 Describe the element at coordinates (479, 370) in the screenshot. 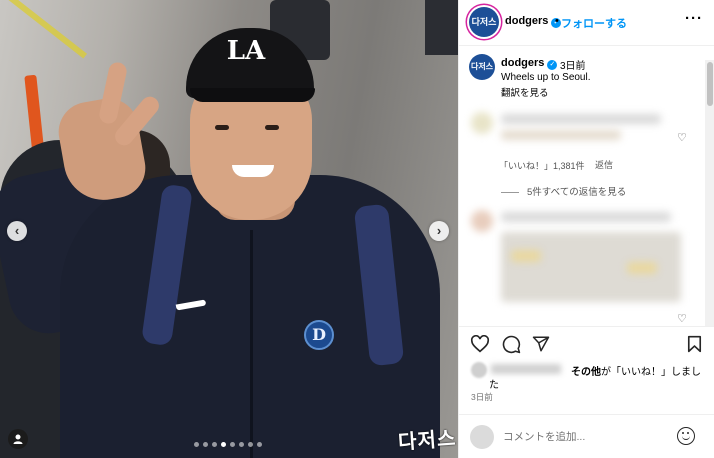

I see `liker-avatar` at that location.